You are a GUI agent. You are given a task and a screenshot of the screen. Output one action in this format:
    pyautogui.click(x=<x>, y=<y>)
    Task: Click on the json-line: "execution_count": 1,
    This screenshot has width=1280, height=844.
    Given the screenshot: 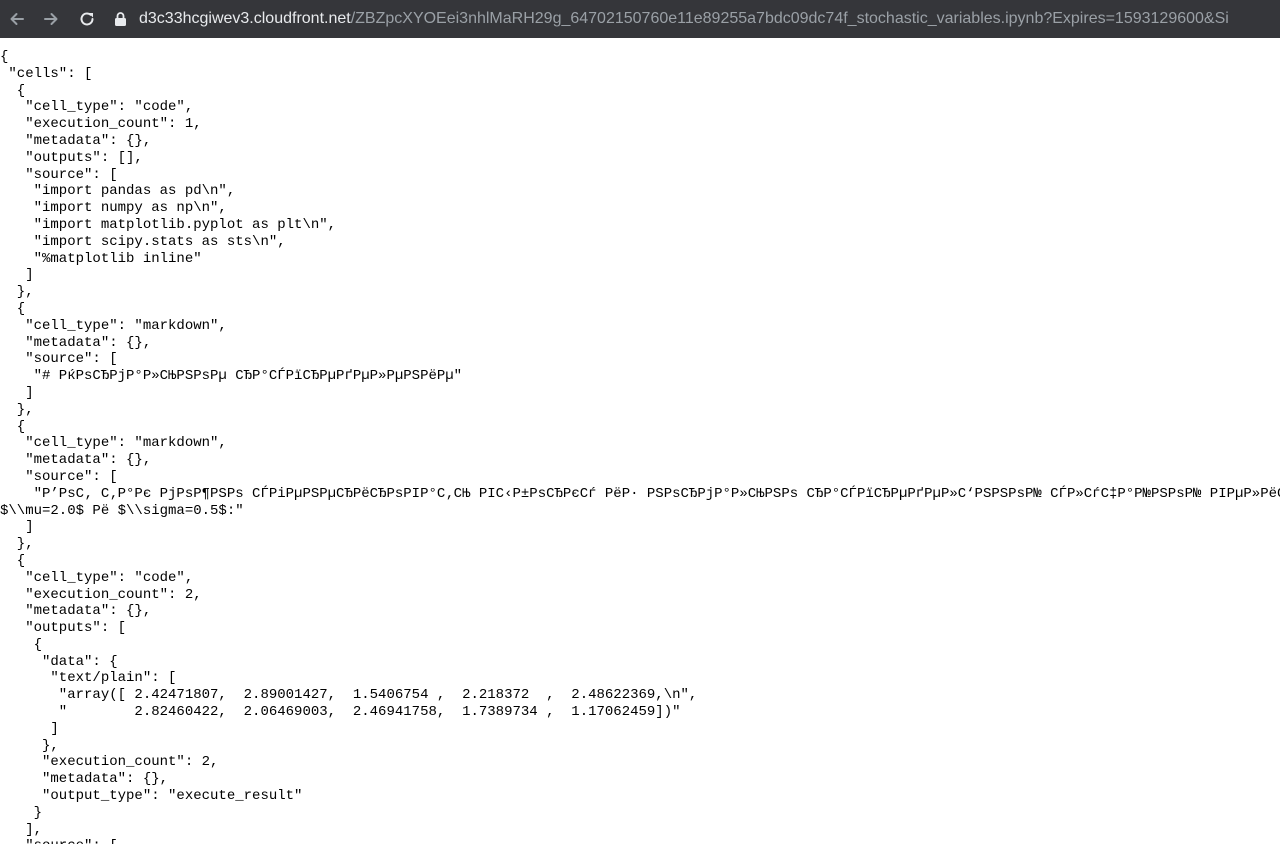 What is the action you would take?
    pyautogui.click(x=101, y=124)
    